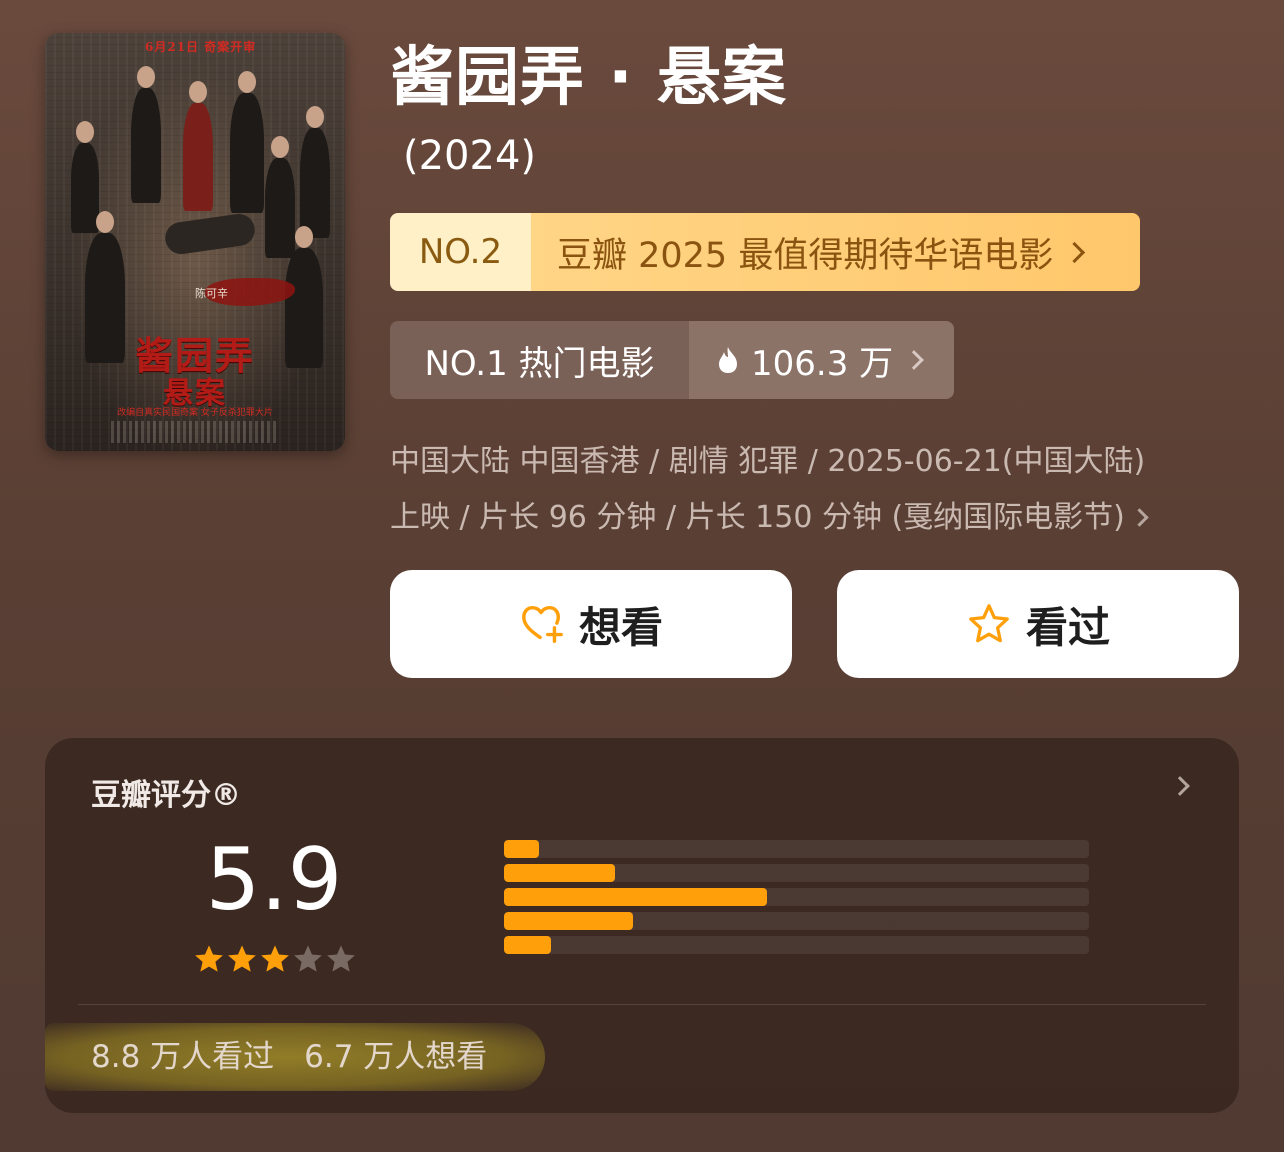 The height and width of the screenshot is (1152, 1284). Describe the element at coordinates (757, 517) in the screenshot. I see `meta-line-2: 上映 / 片长 96 分钟 / 片长 150 分钟 (戛纳国际电影节)` at that location.